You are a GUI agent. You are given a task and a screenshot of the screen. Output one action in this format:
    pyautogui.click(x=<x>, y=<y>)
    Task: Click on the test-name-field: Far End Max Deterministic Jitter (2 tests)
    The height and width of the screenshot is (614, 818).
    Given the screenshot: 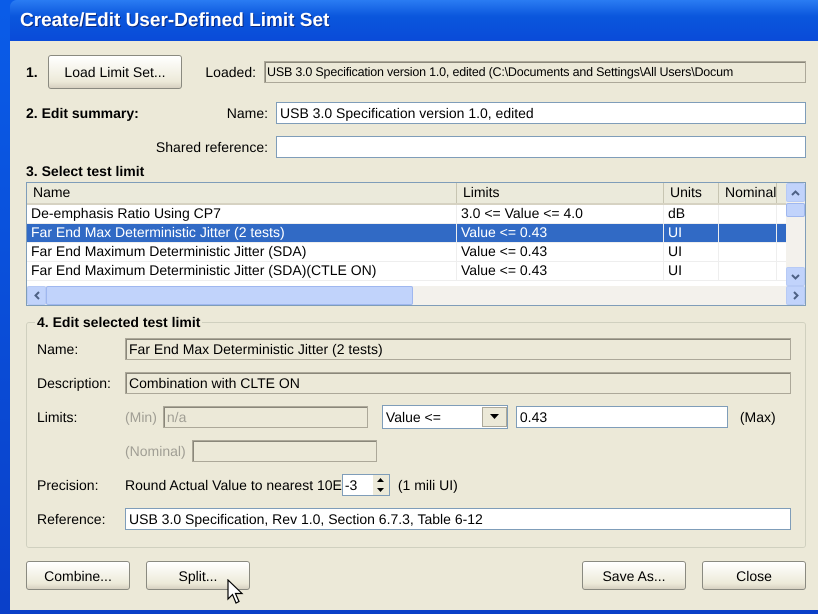 What is the action you would take?
    pyautogui.click(x=458, y=349)
    